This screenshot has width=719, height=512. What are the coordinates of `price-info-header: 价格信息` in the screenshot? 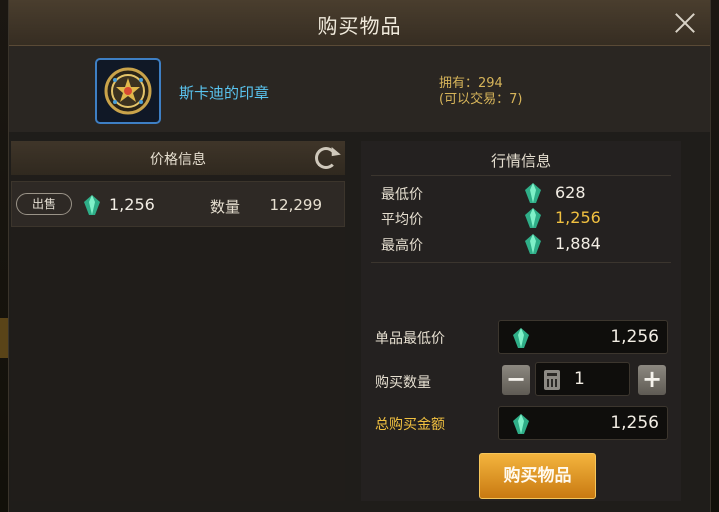 It's located at (178, 158).